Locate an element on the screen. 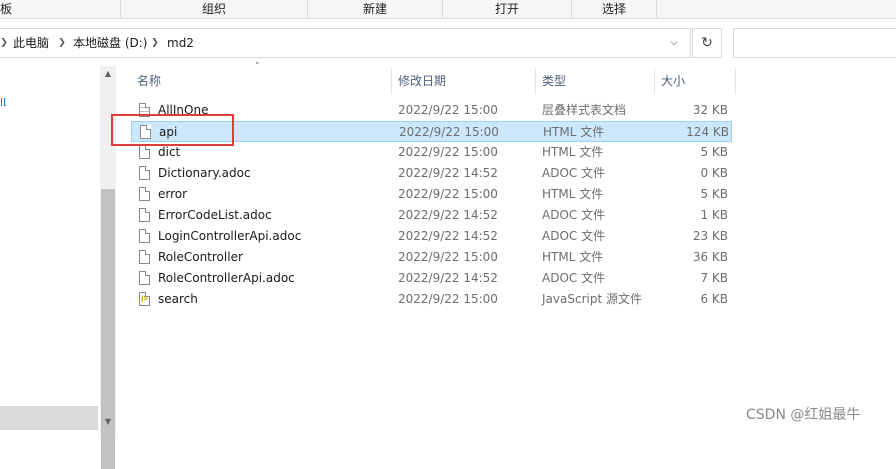  file-size: 36 KB is located at coordinates (710, 257).